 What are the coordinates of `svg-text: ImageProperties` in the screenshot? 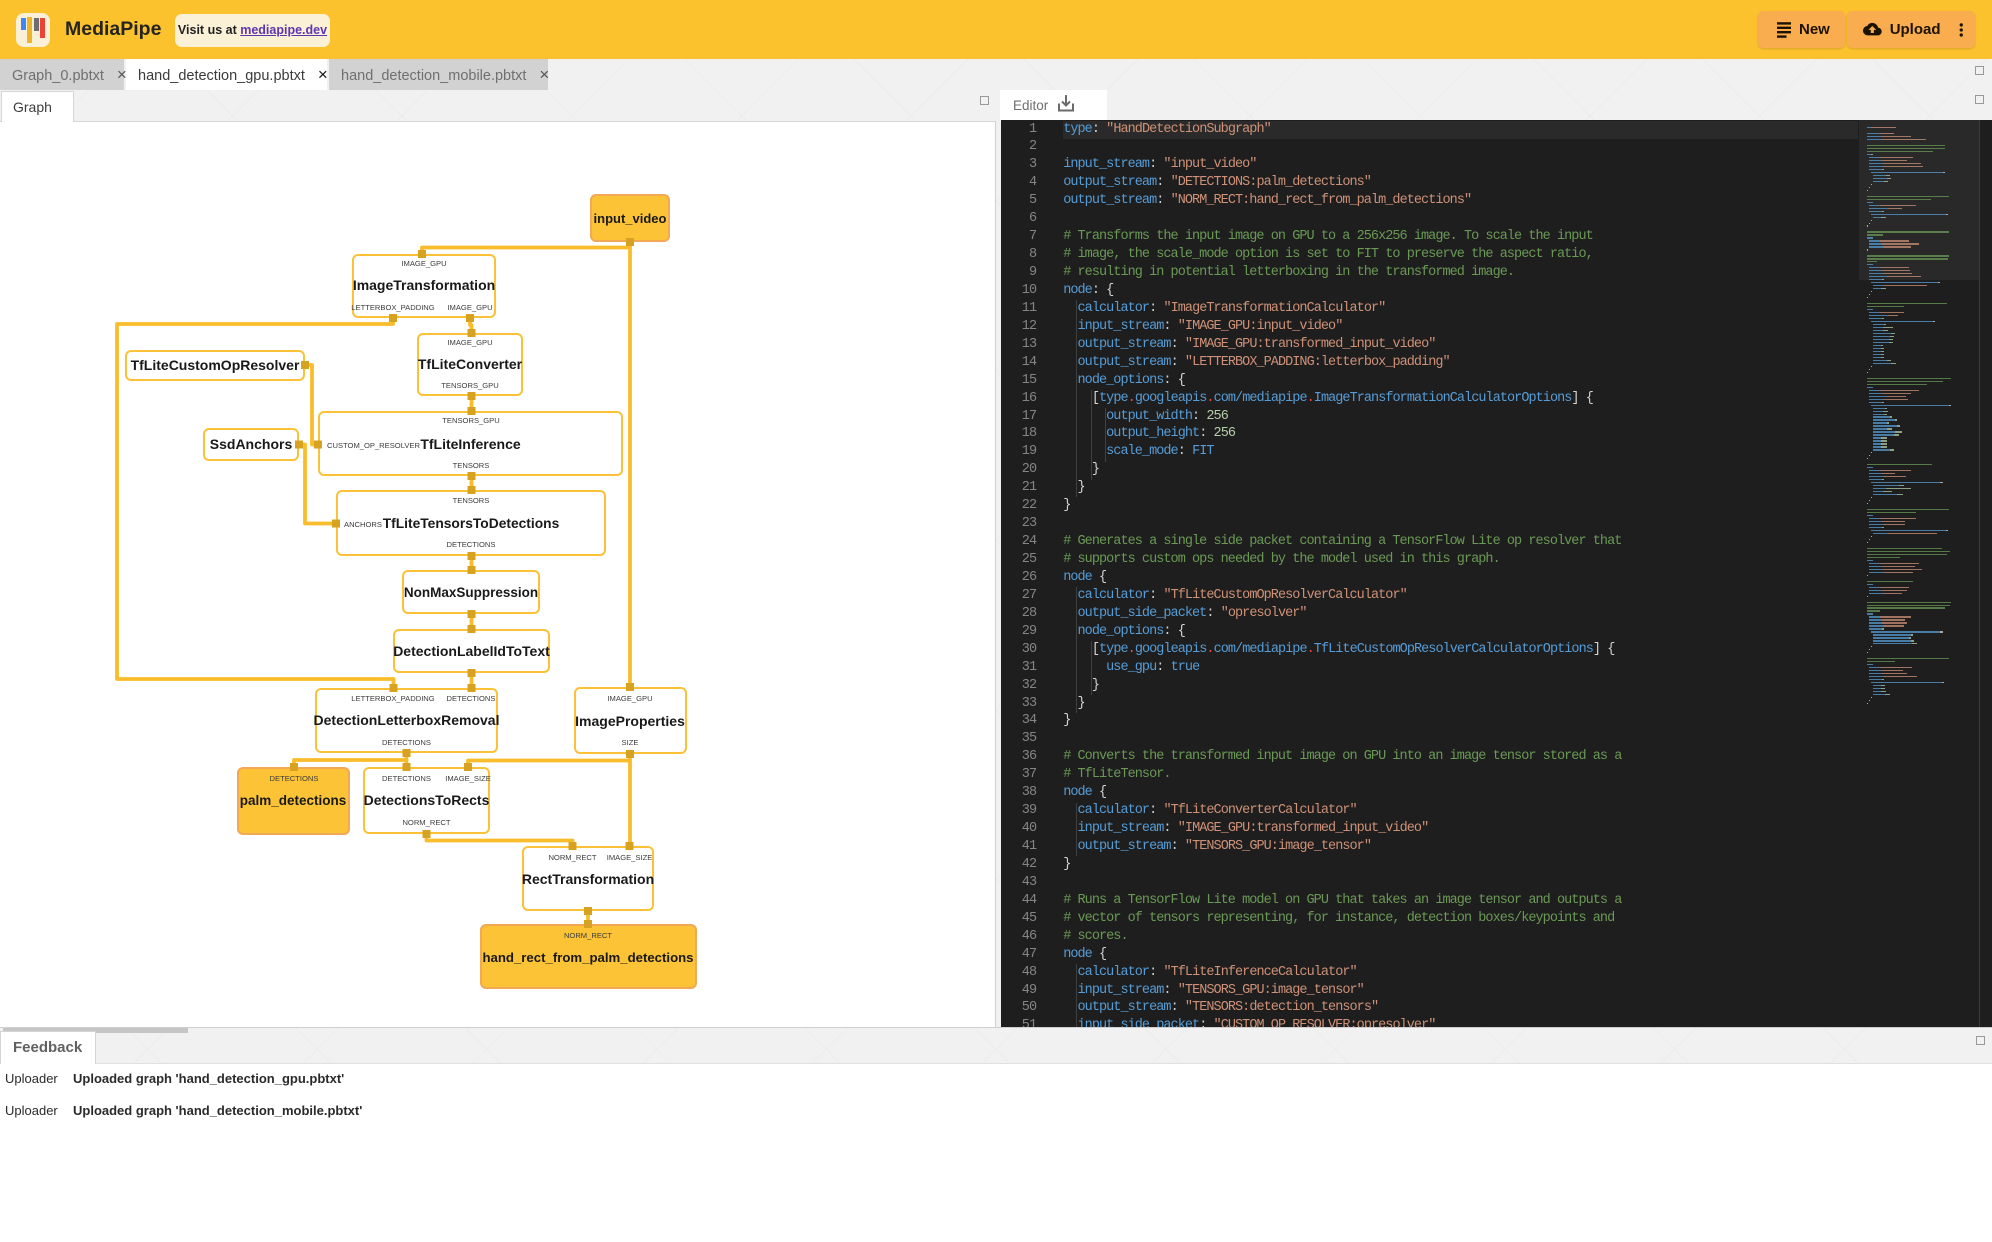 It's located at (630, 721).